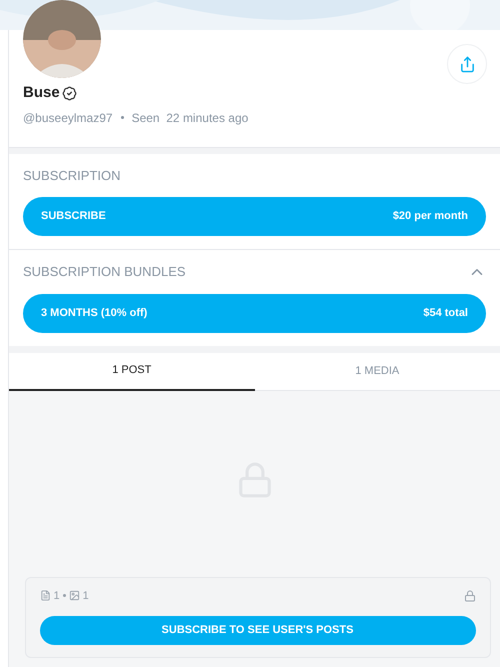 The width and height of the screenshot is (500, 667). I want to click on section-heading: SUBSCRIPTION, so click(72, 175).